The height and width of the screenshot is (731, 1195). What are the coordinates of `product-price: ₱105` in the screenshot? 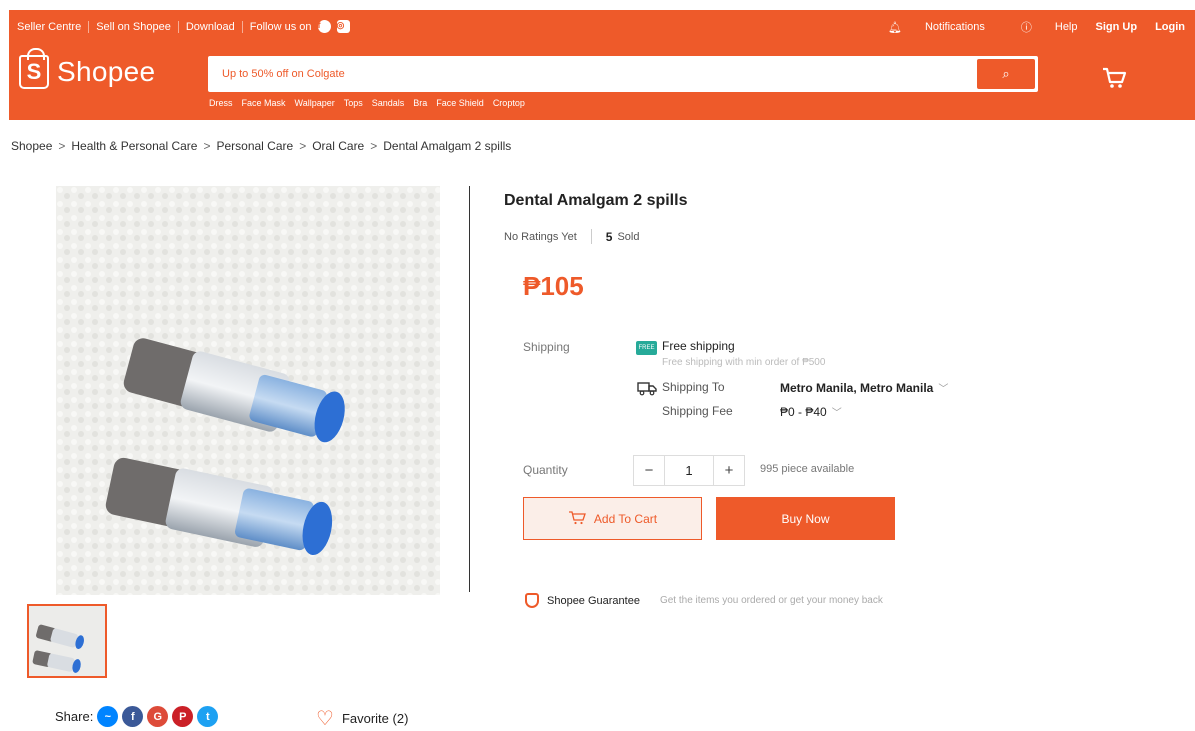 It's located at (553, 286).